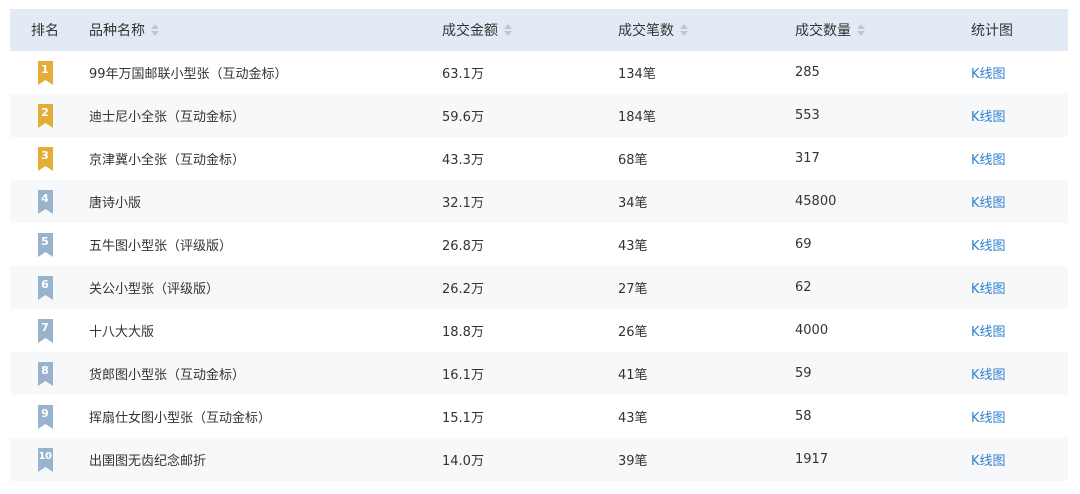 This screenshot has height=494, width=1080. Describe the element at coordinates (188, 74) in the screenshot. I see `item-name: 99年万国邮联小型张（互动金标）` at that location.